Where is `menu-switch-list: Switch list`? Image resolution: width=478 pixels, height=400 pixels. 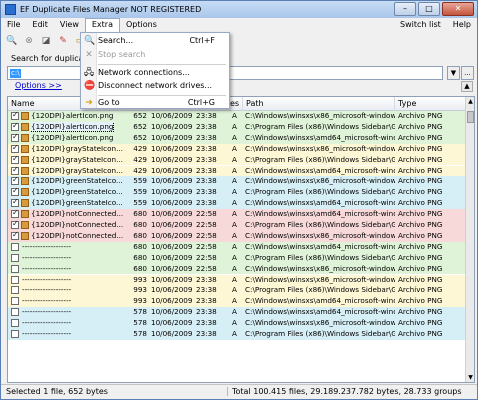
menu-switch-list: Switch list is located at coordinates (420, 25).